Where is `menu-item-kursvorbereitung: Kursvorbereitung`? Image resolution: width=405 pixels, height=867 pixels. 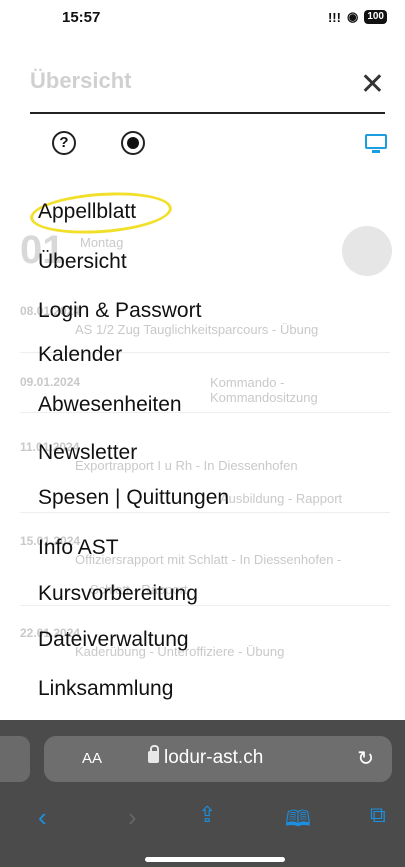
menu-item-kursvorbereitung: Kursvorbereitung is located at coordinates (118, 594).